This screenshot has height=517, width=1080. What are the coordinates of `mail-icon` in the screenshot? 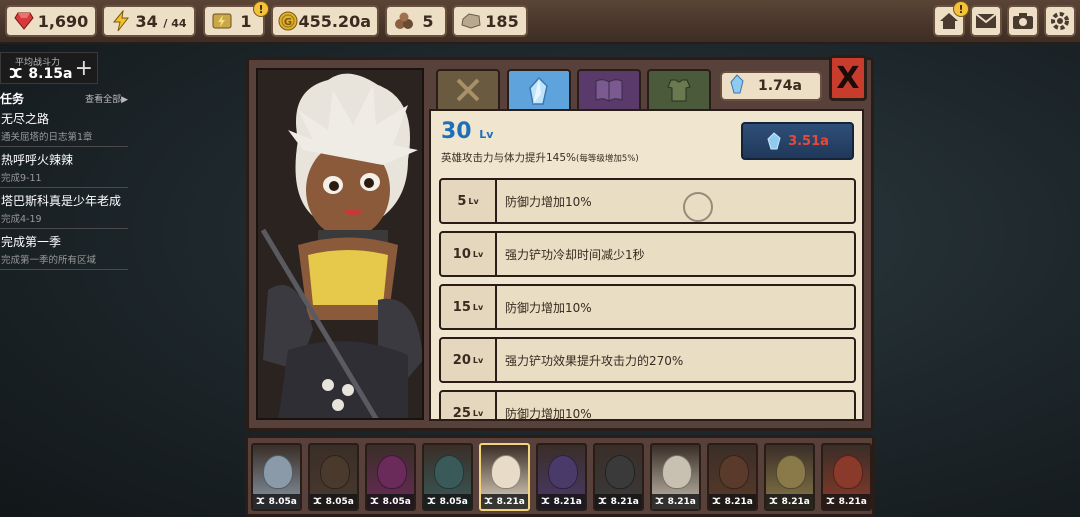 It's located at (986, 20).